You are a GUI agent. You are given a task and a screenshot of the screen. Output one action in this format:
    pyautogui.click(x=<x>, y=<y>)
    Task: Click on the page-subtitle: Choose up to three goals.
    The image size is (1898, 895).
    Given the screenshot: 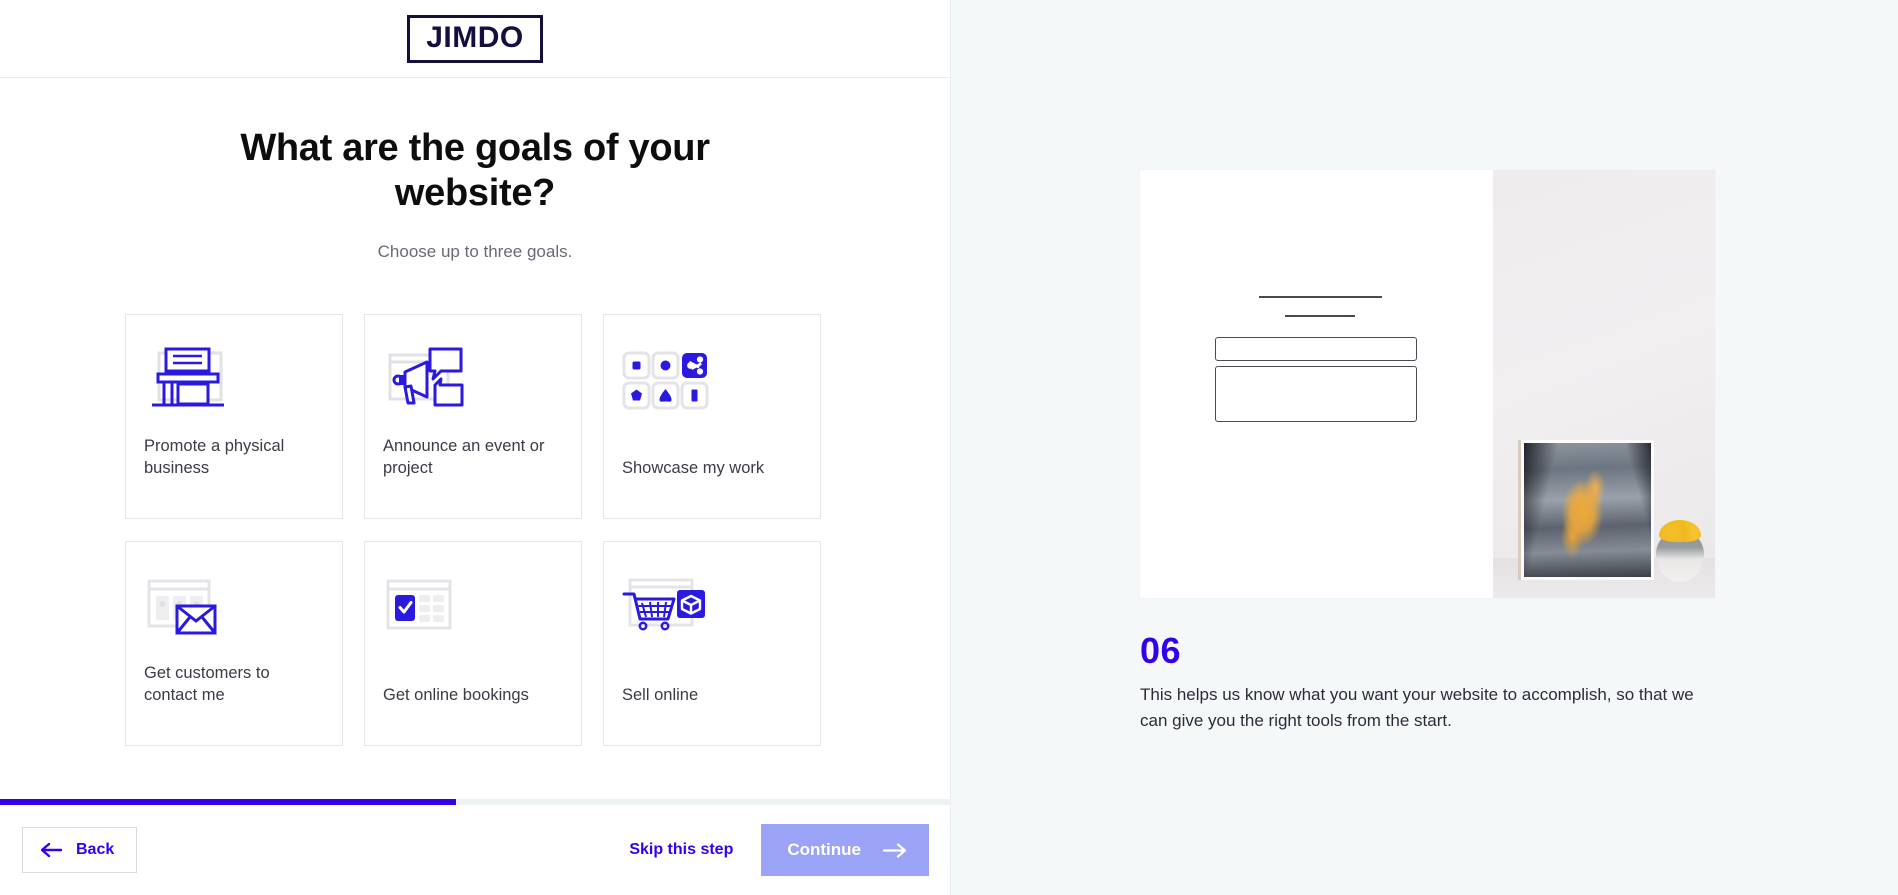 What is the action you would take?
    pyautogui.click(x=475, y=251)
    